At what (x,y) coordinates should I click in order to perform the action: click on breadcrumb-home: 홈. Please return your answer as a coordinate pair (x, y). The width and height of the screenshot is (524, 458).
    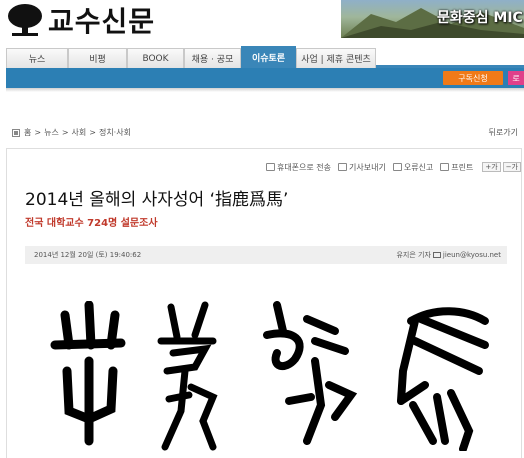
    Looking at the image, I should click on (27, 132).